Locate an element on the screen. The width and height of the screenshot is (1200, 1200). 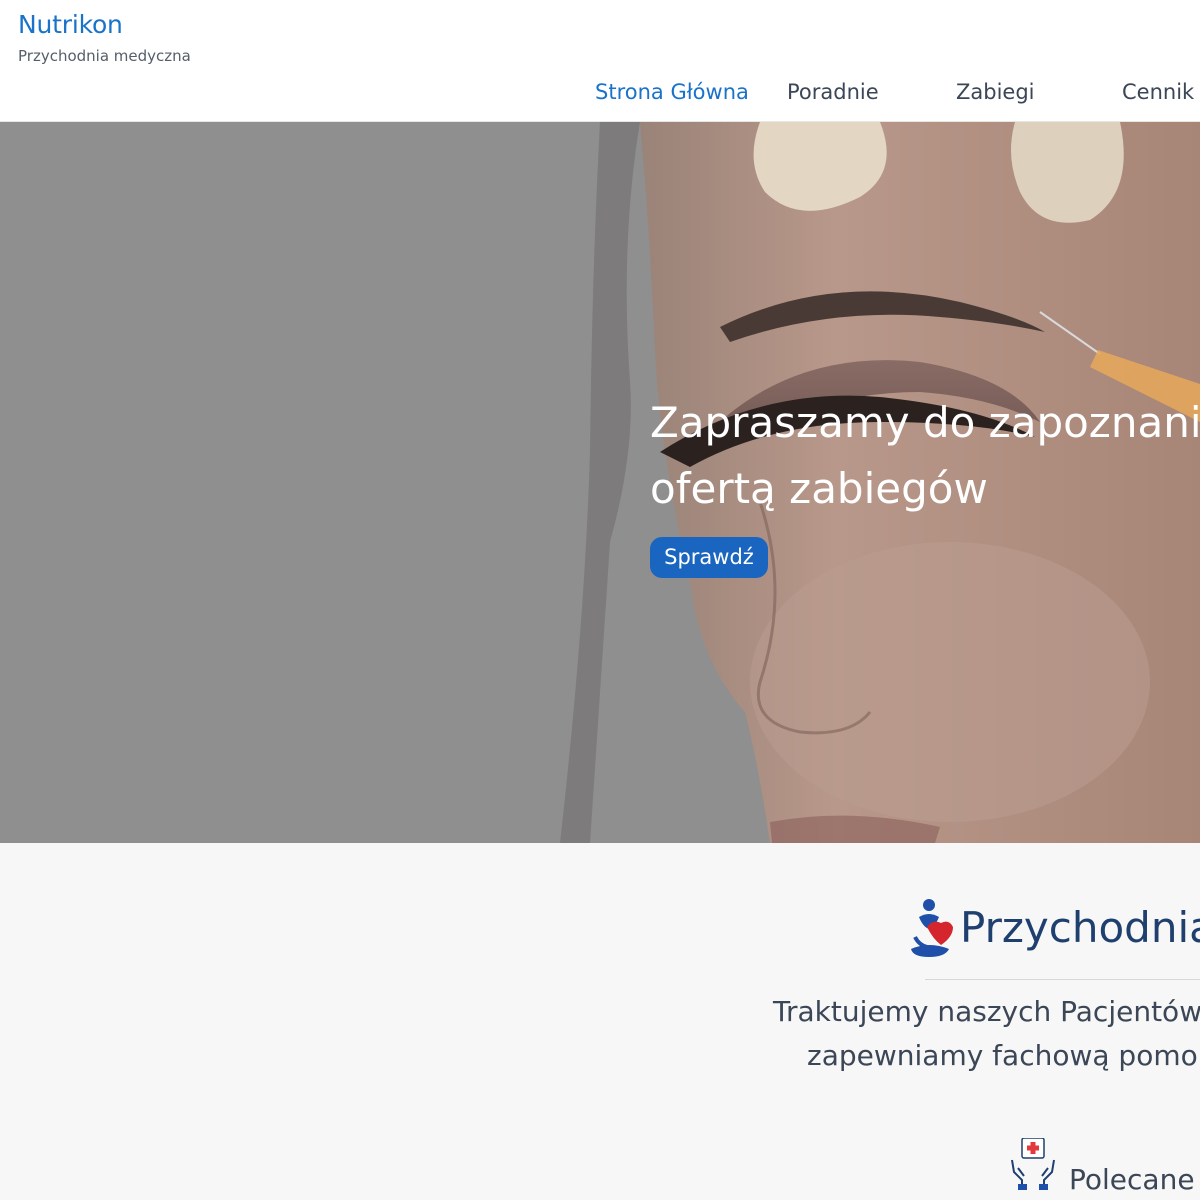
caring-hands-icon is located at coordinates (1033, 1164).